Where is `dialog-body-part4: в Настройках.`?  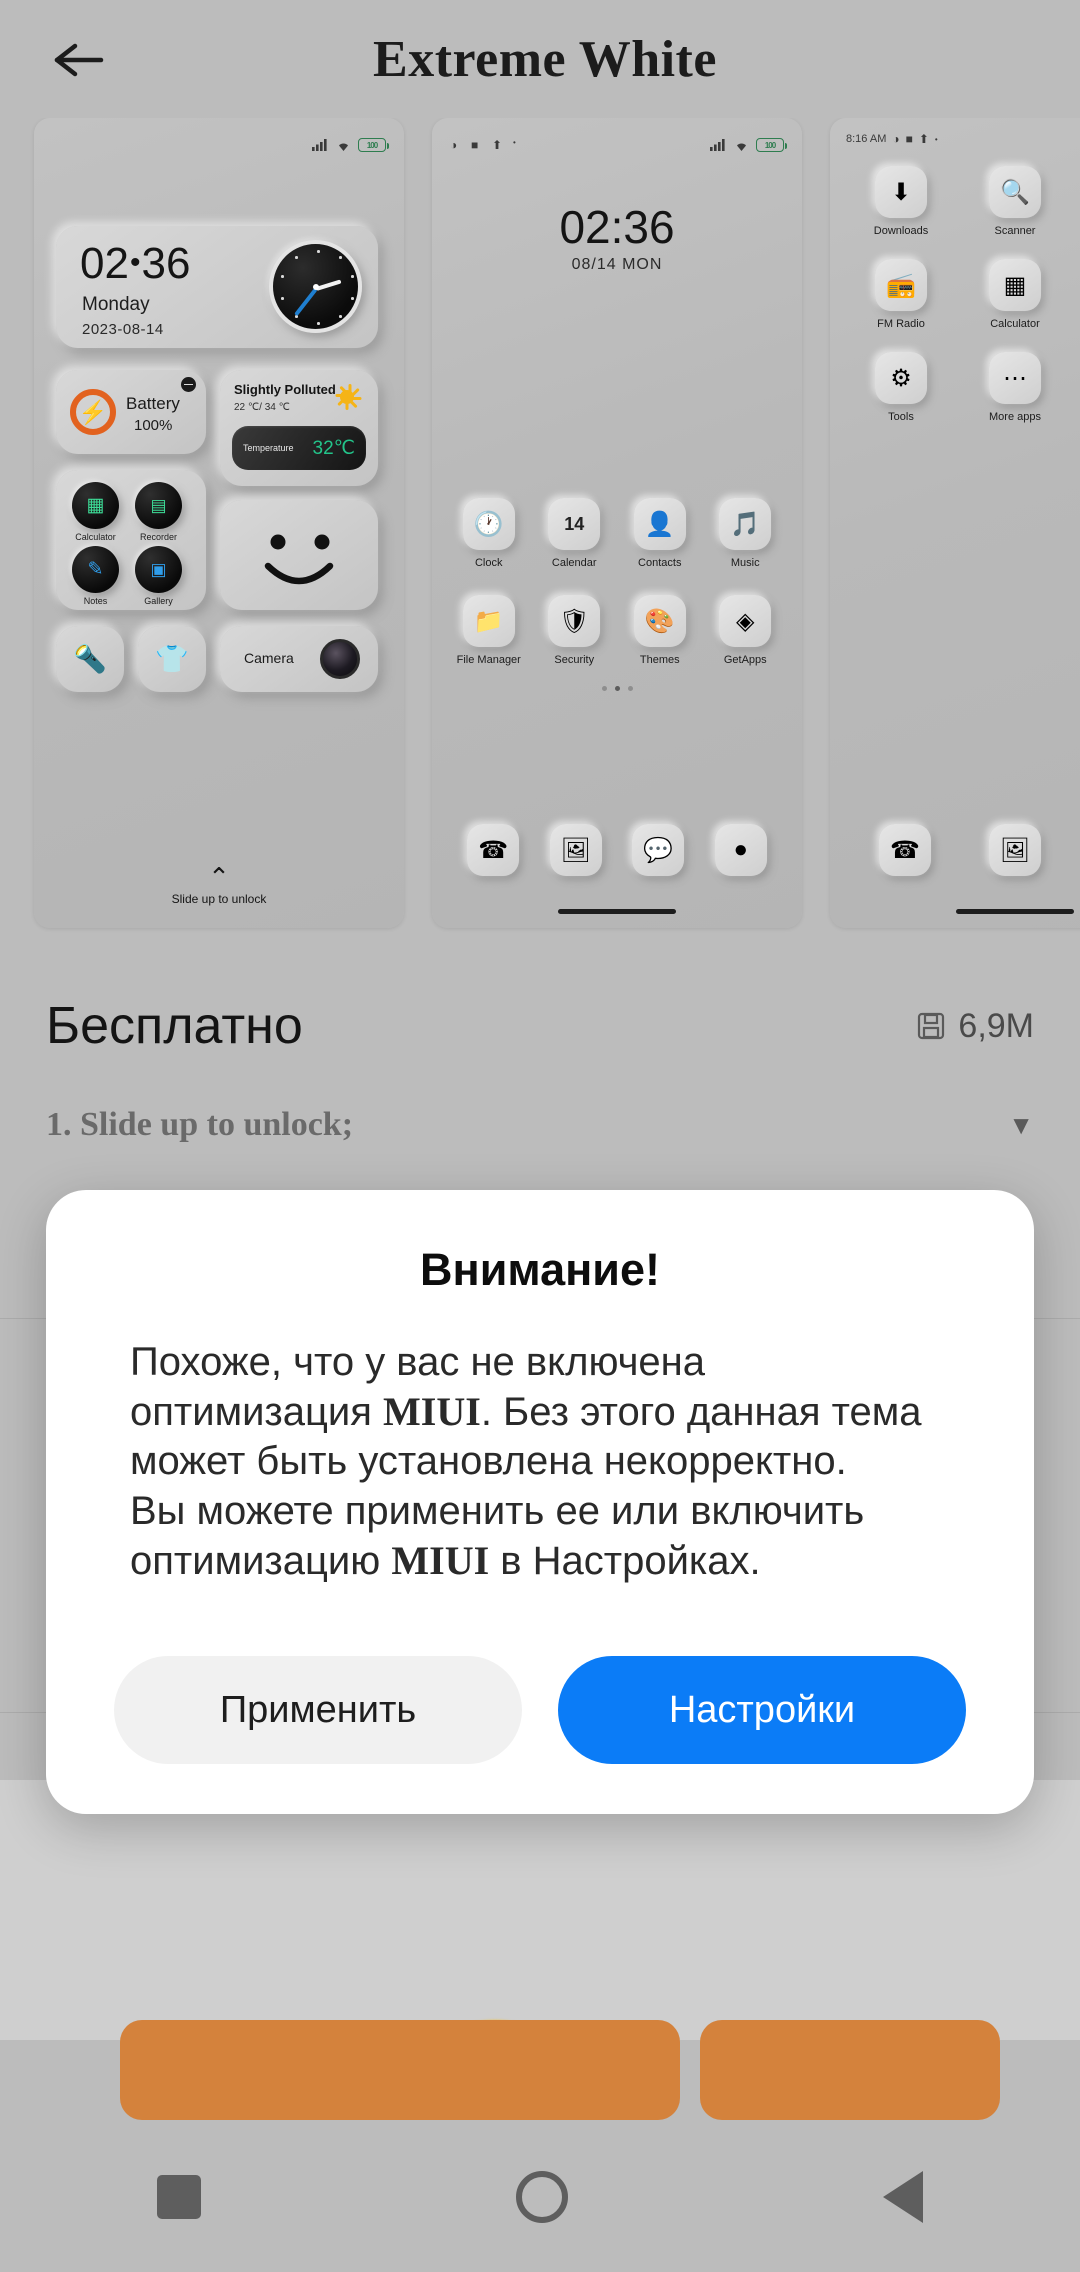 dialog-body-part4: в Настройках. is located at coordinates (625, 1560).